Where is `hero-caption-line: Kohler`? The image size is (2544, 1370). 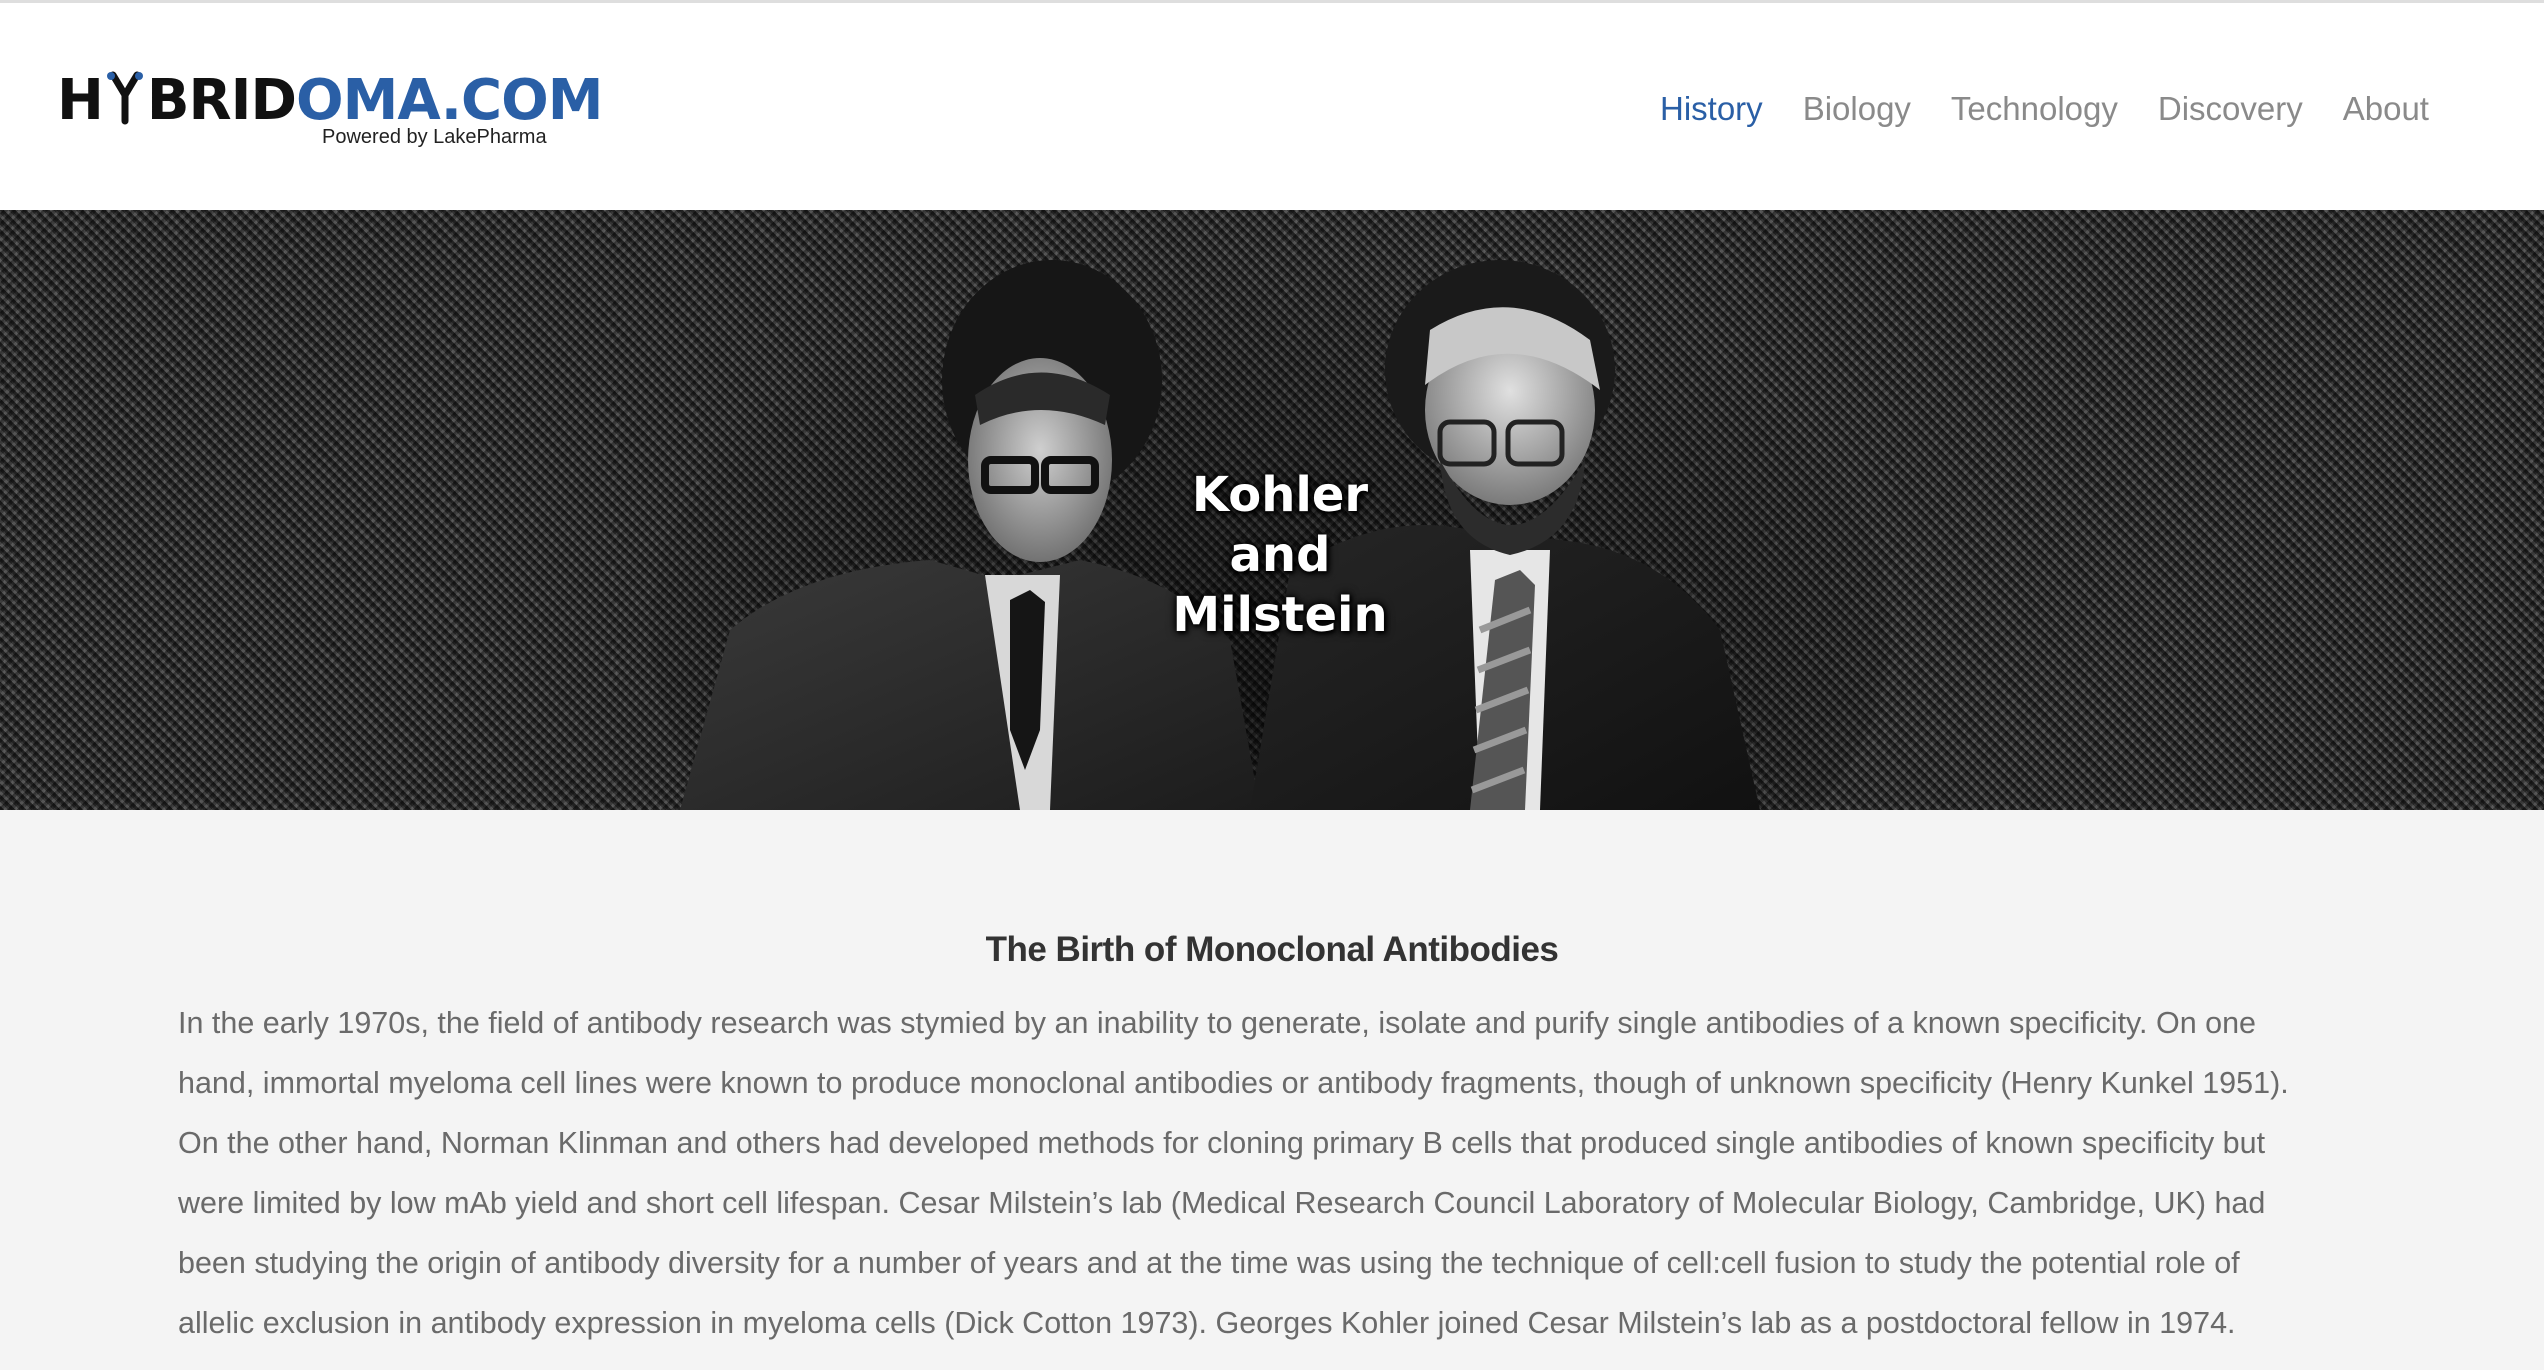 hero-caption-line: Kohler is located at coordinates (1280, 495).